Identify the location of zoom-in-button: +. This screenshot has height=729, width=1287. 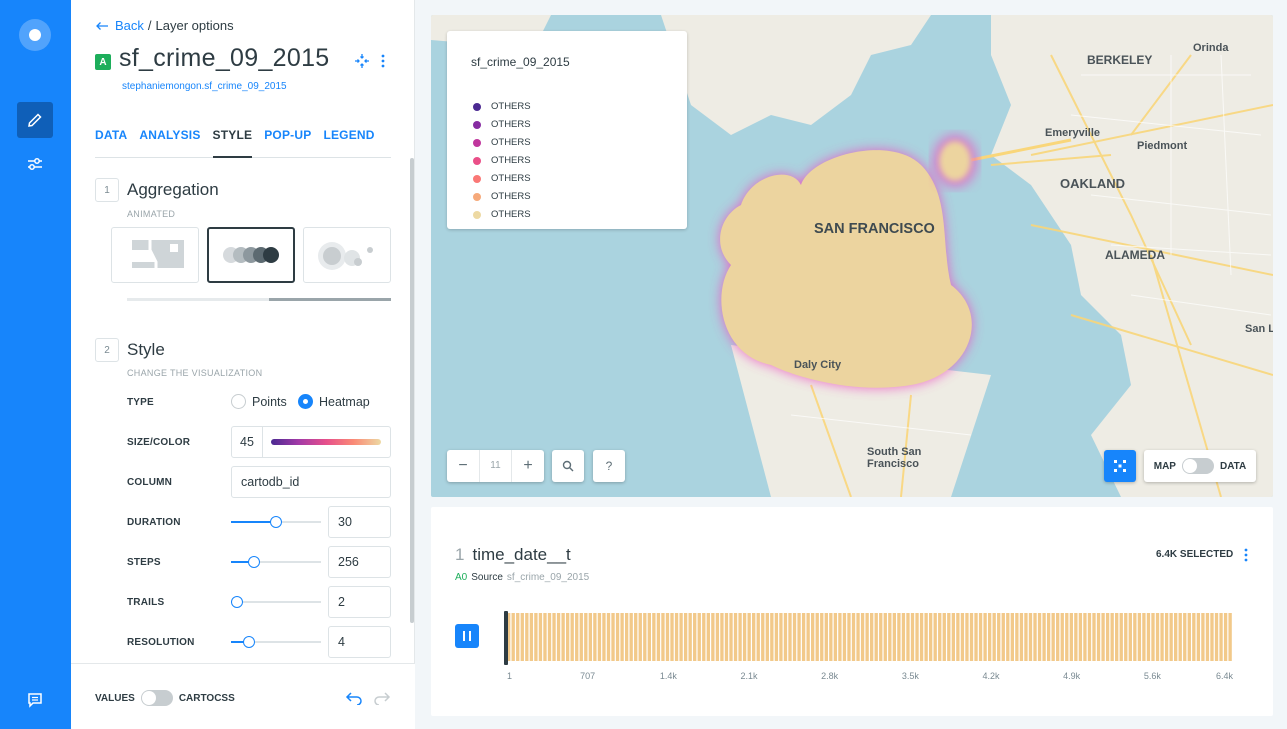
(528, 466).